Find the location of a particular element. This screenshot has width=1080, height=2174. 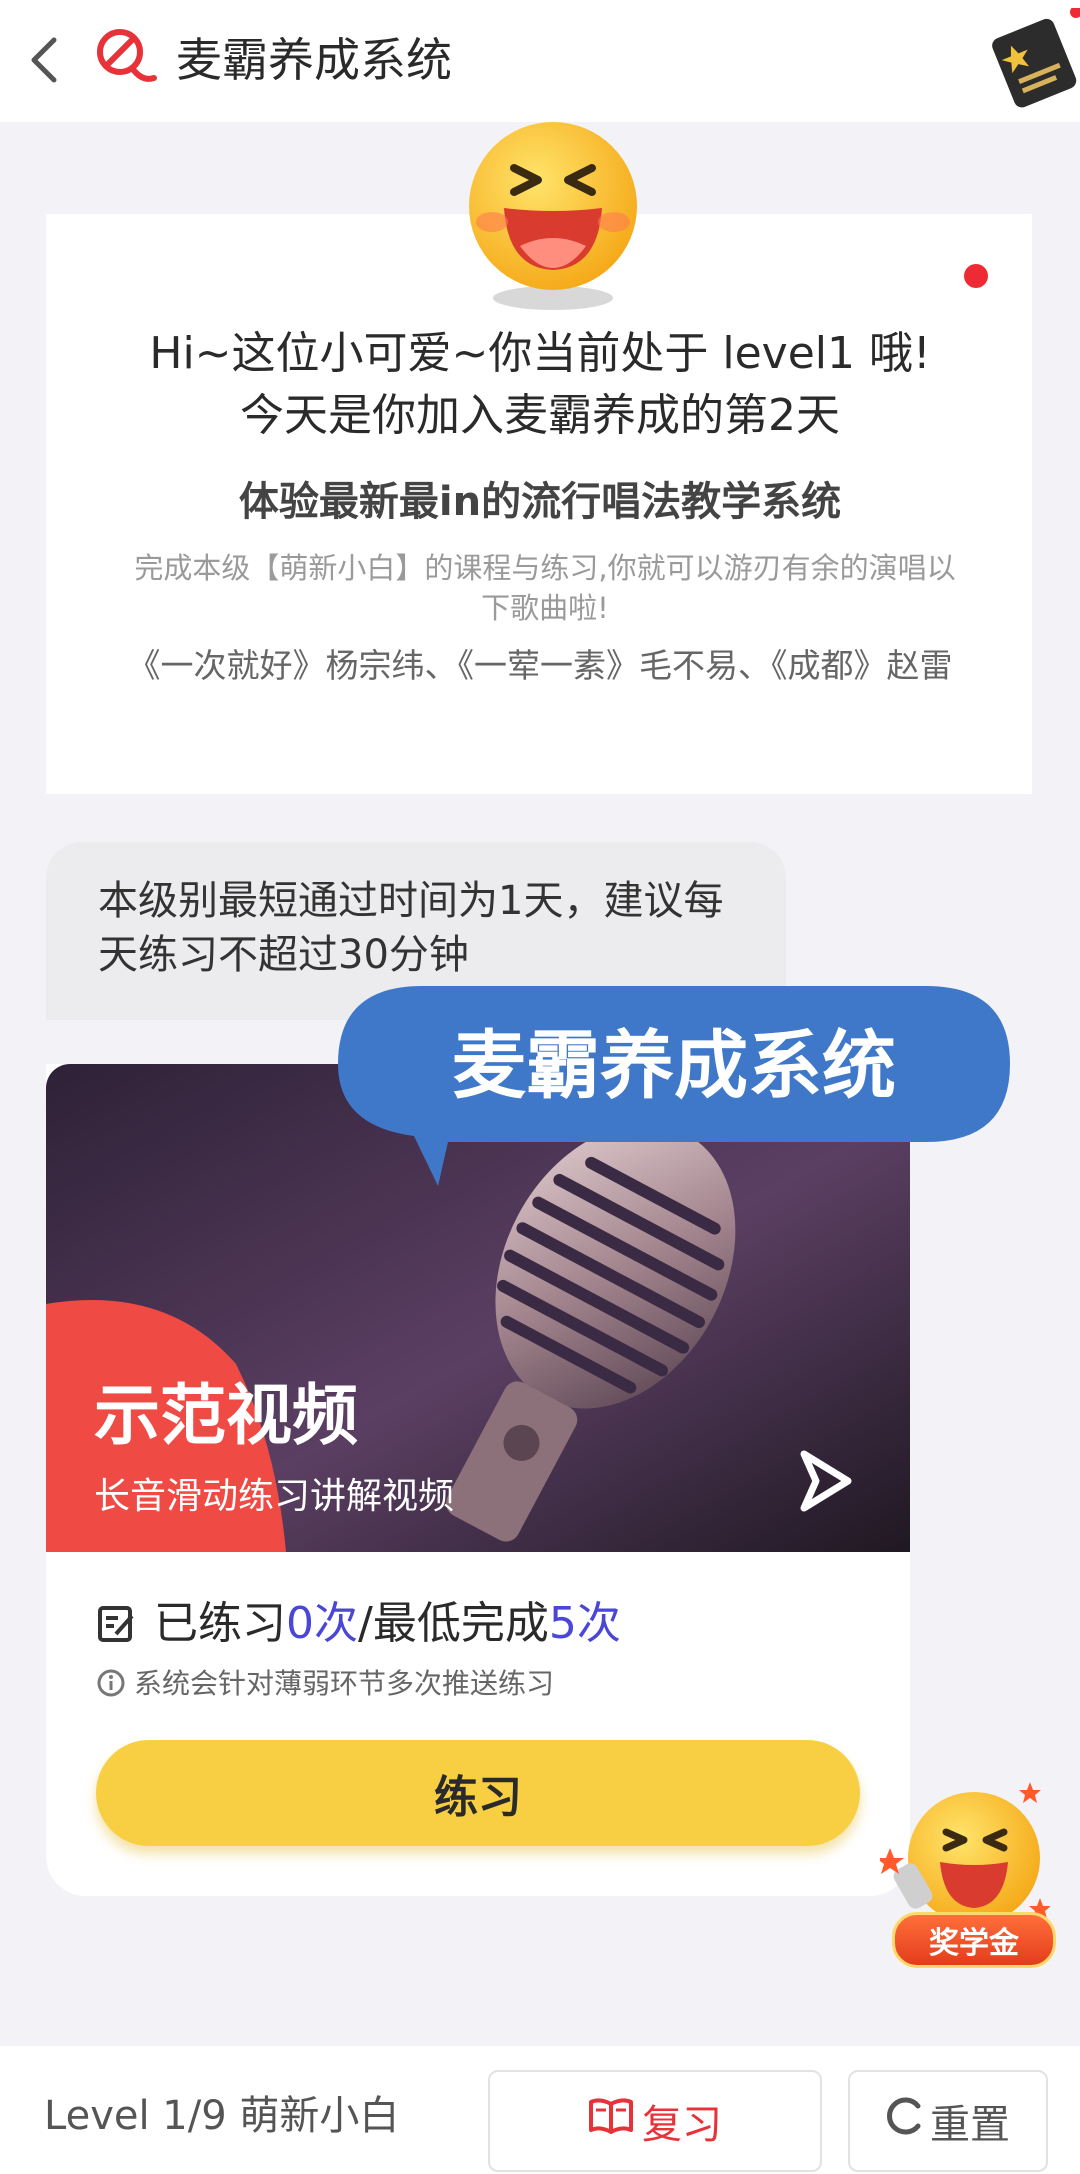

top-bar is located at coordinates (540, 61).